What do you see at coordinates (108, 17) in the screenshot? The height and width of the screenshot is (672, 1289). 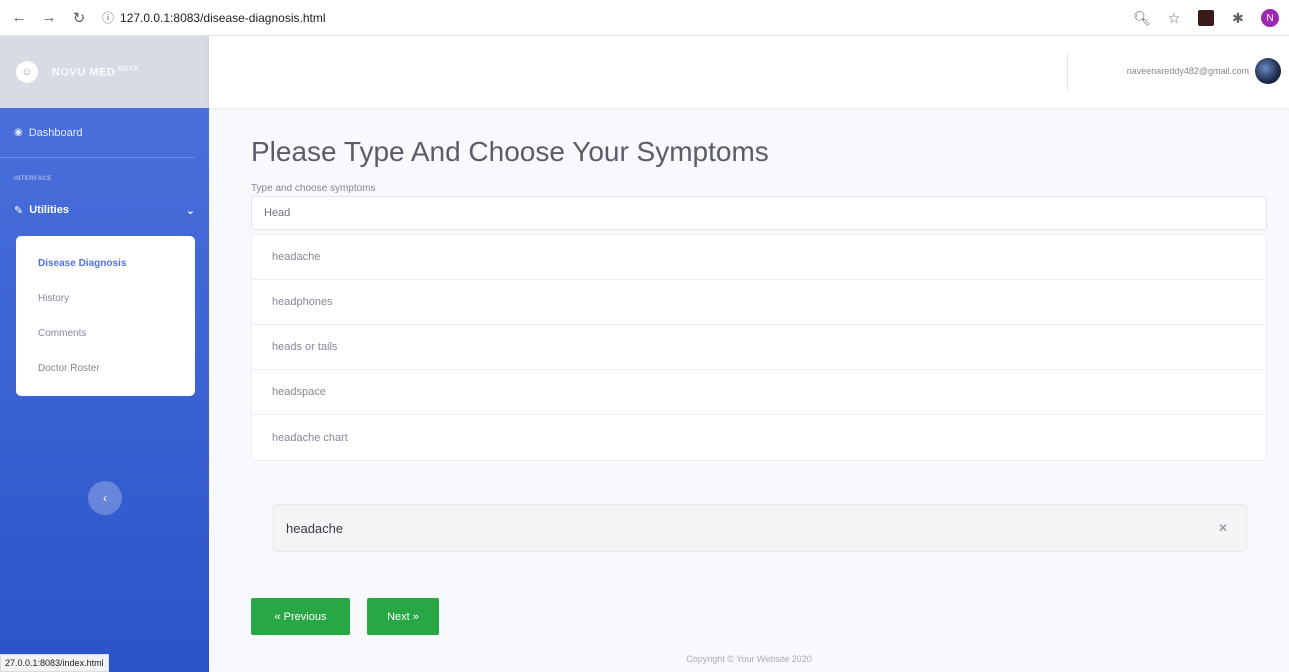 I see `info-icon: ⓘ` at bounding box center [108, 17].